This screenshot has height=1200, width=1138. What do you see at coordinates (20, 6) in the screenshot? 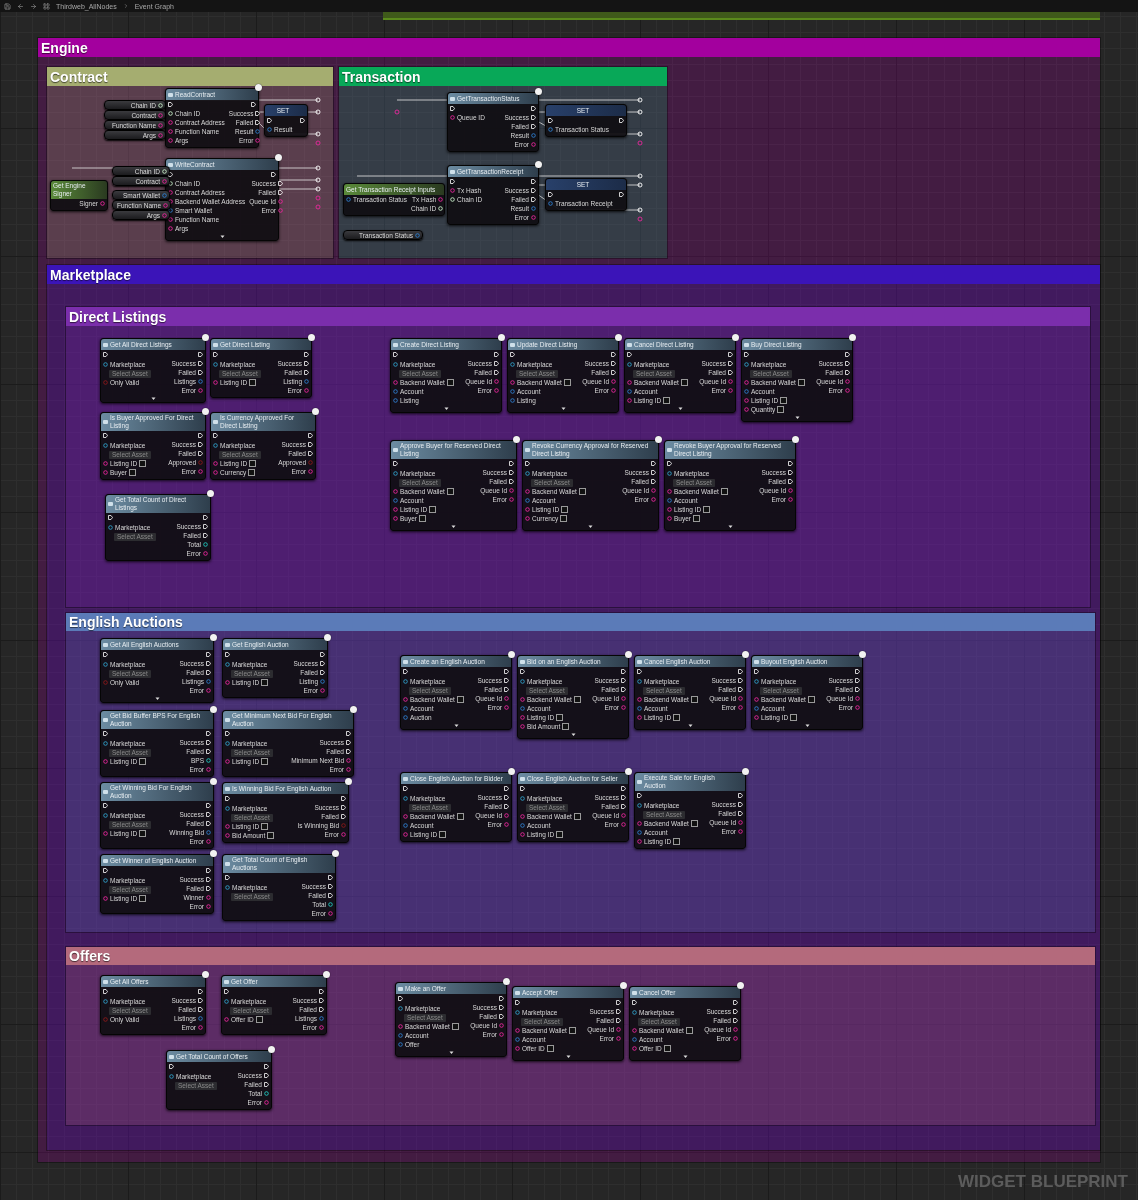
I see `back-icon` at bounding box center [20, 6].